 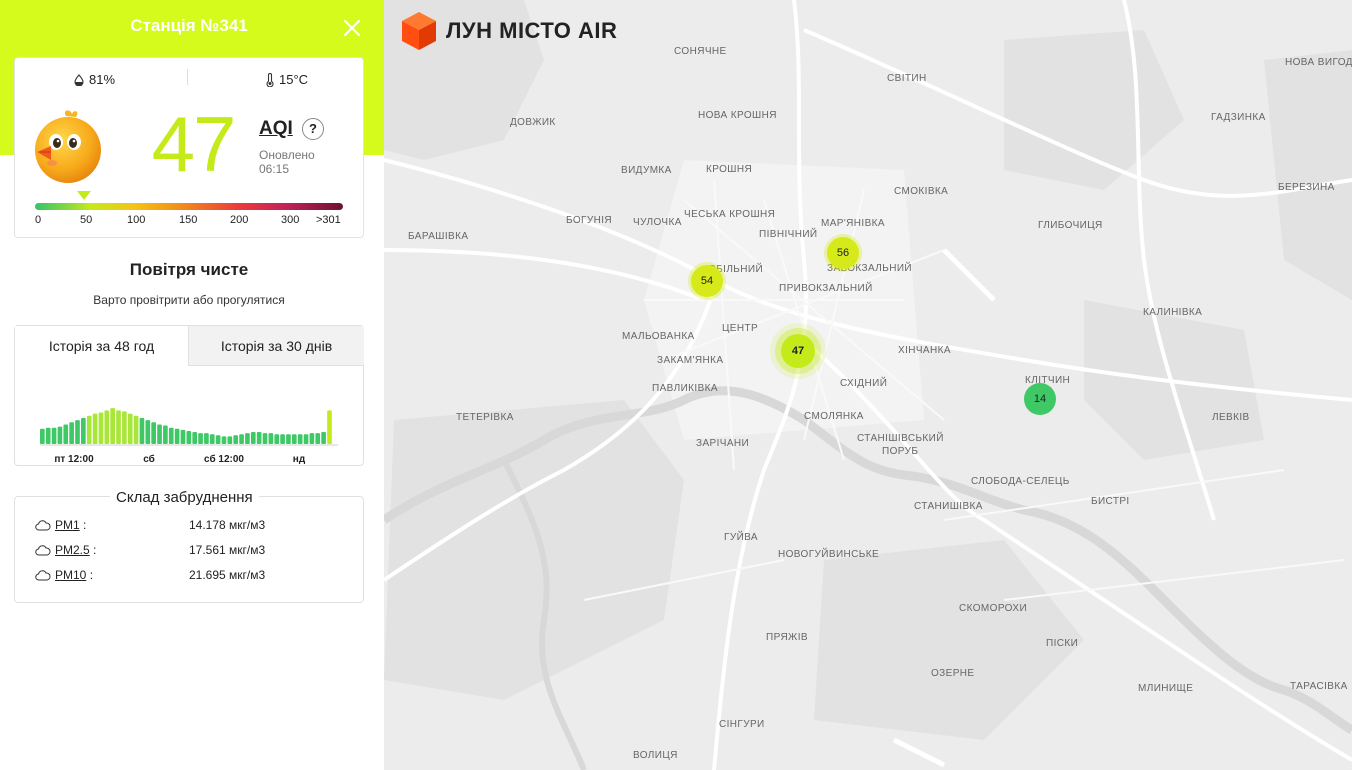 What do you see at coordinates (150, 550) in the screenshot?
I see `pollutant-row-pm25: PM2.5 : 17.561 мкг/м3` at bounding box center [150, 550].